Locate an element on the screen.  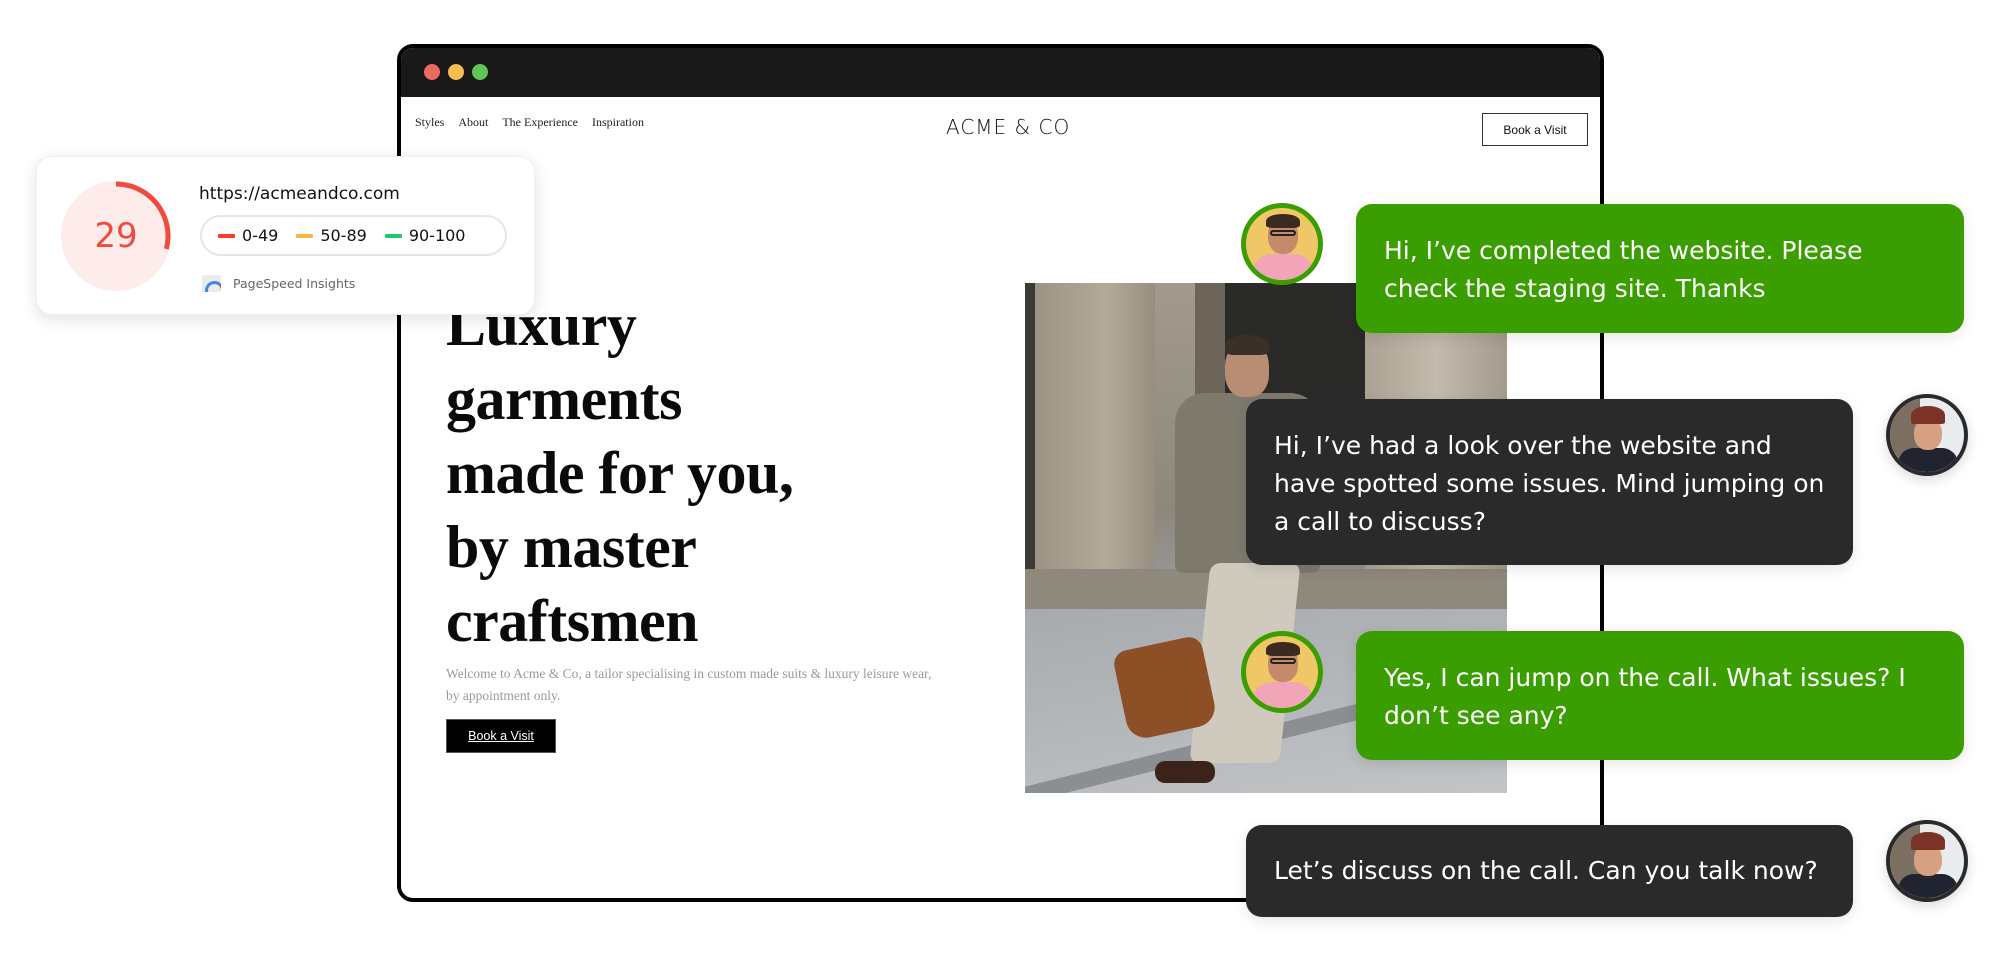
legend-label: 50-89 is located at coordinates (343, 235).